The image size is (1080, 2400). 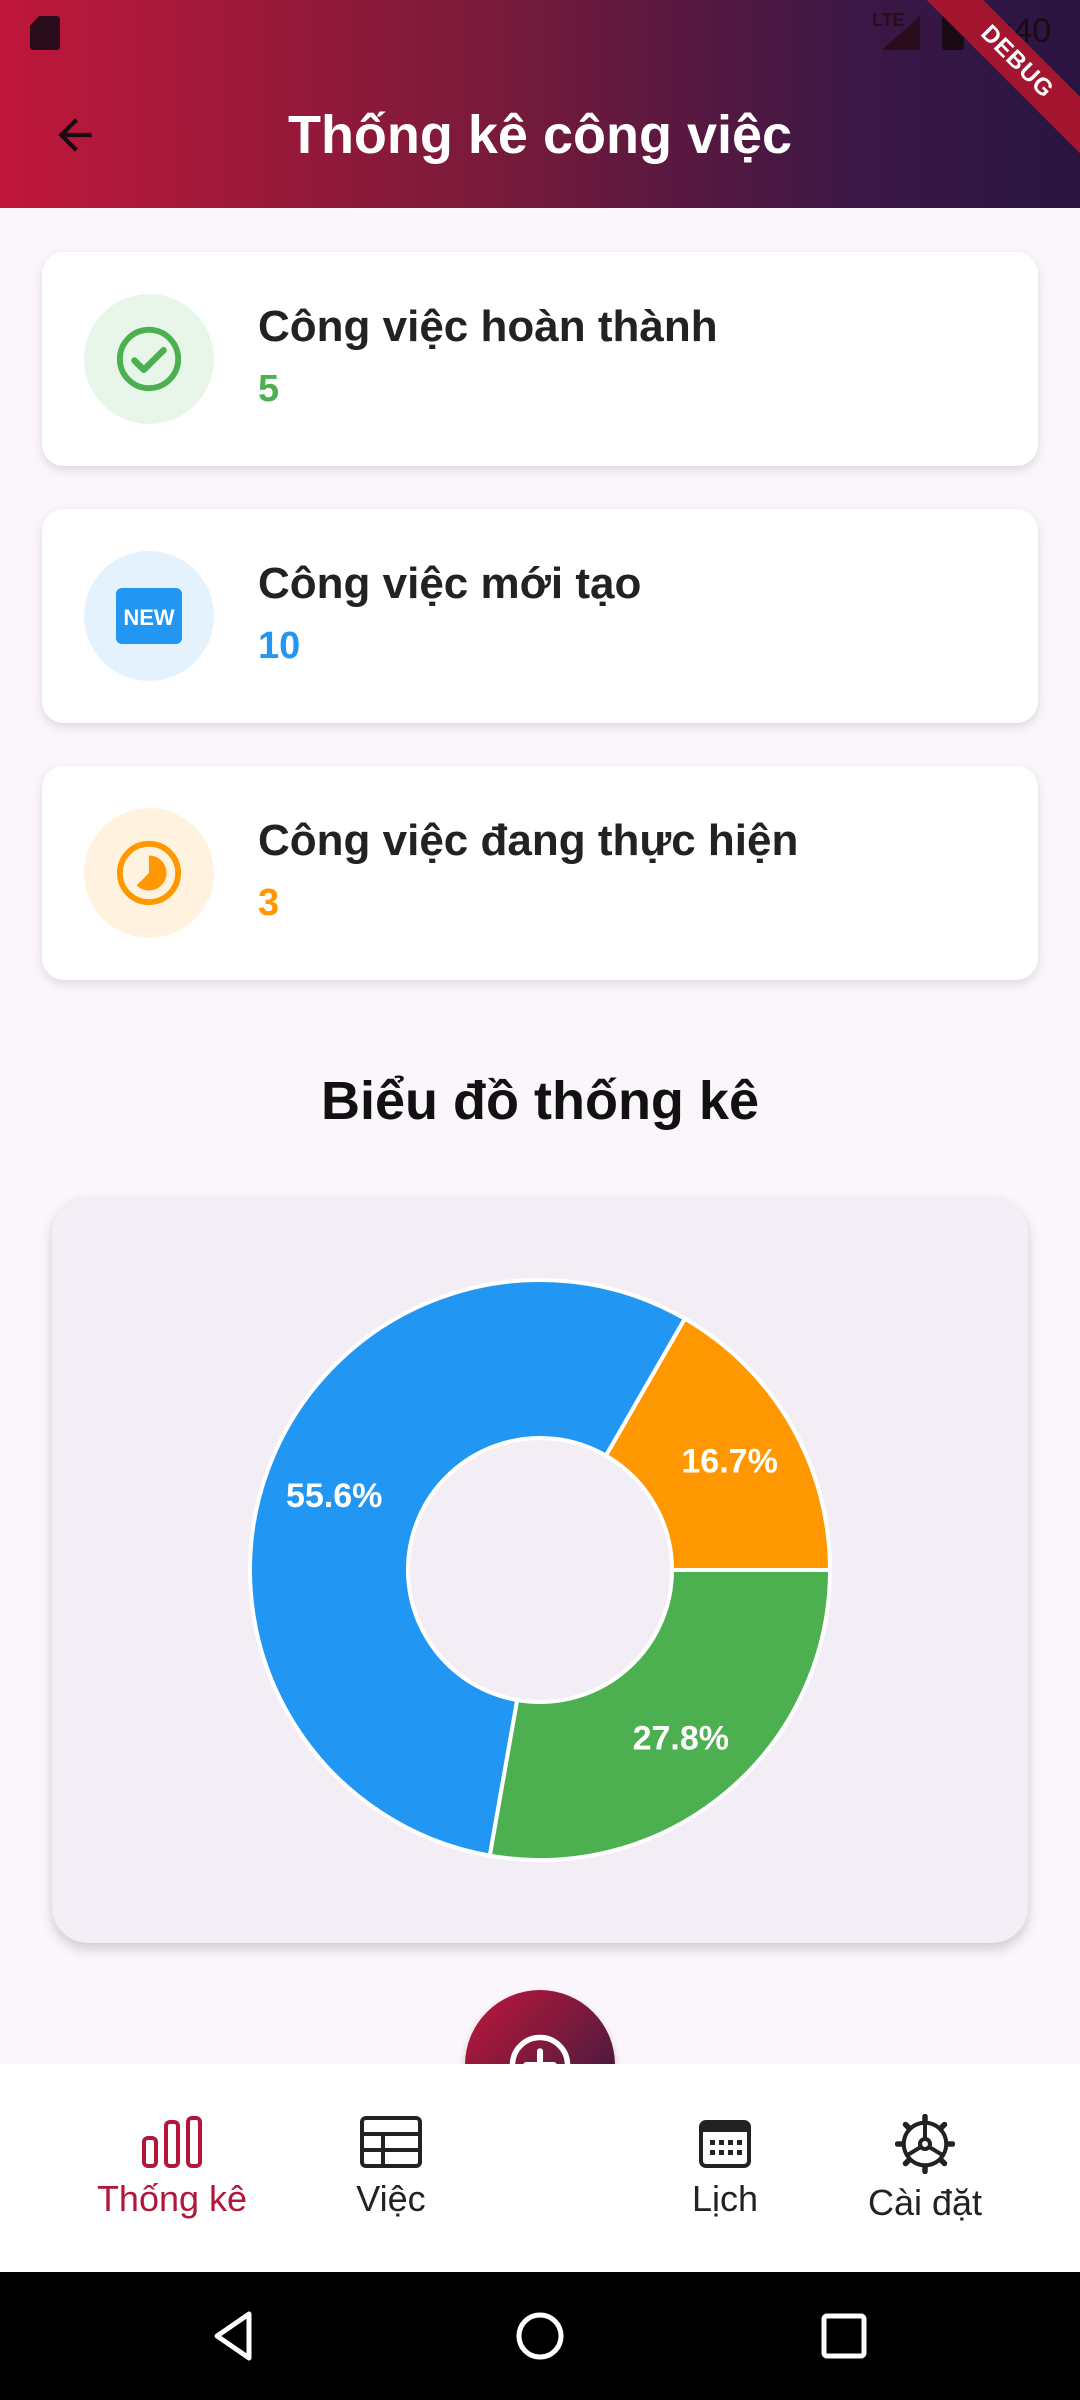 I want to click on check-circle-icon, so click(x=149, y=359).